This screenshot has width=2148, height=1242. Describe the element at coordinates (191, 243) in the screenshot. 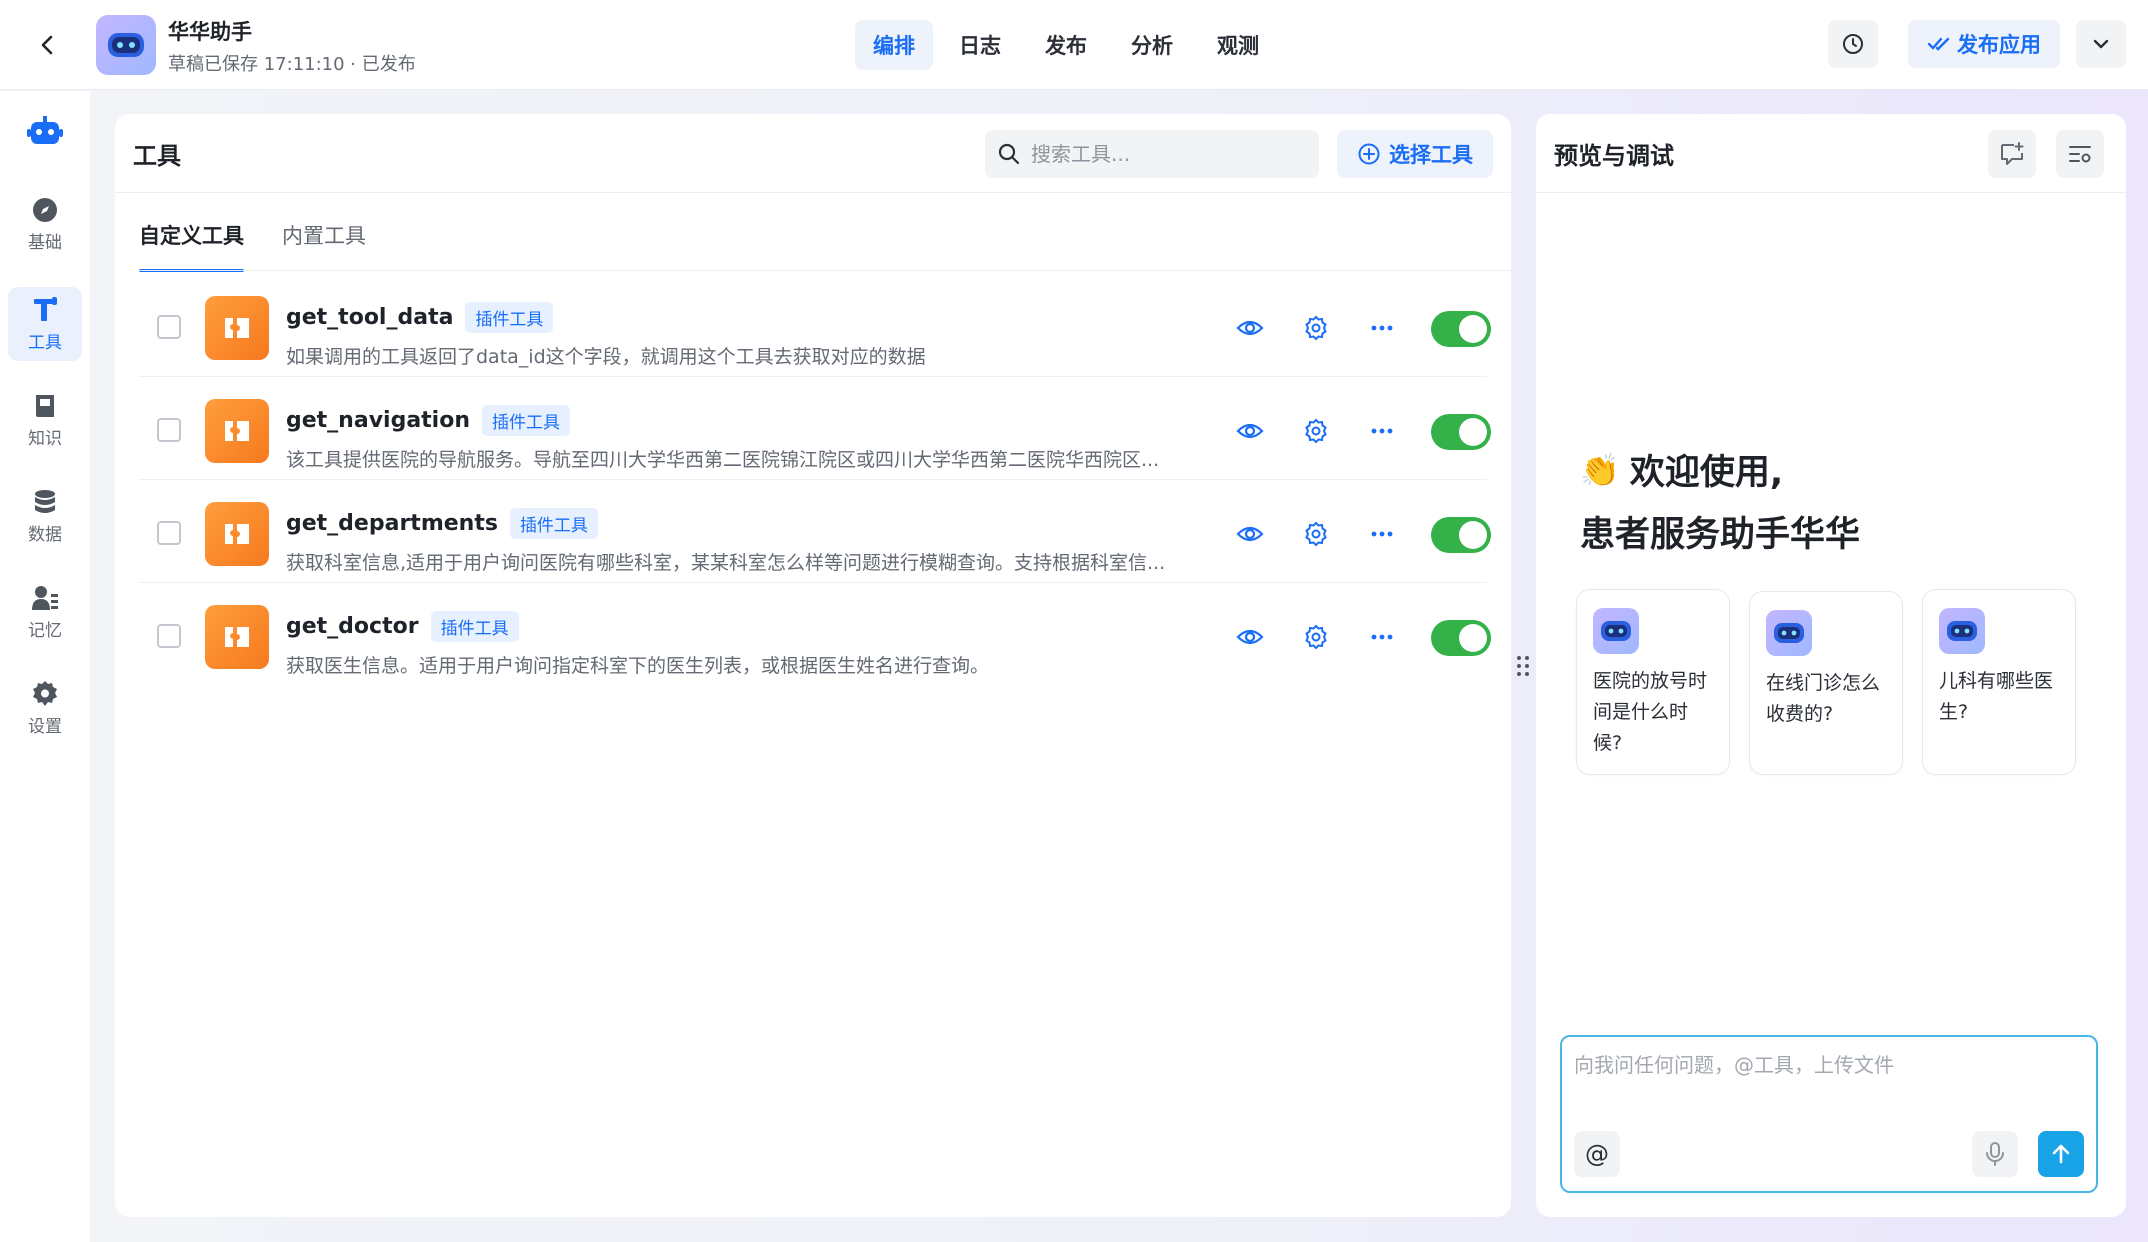

I see `tab-custom-tools: 自定义工具` at that location.